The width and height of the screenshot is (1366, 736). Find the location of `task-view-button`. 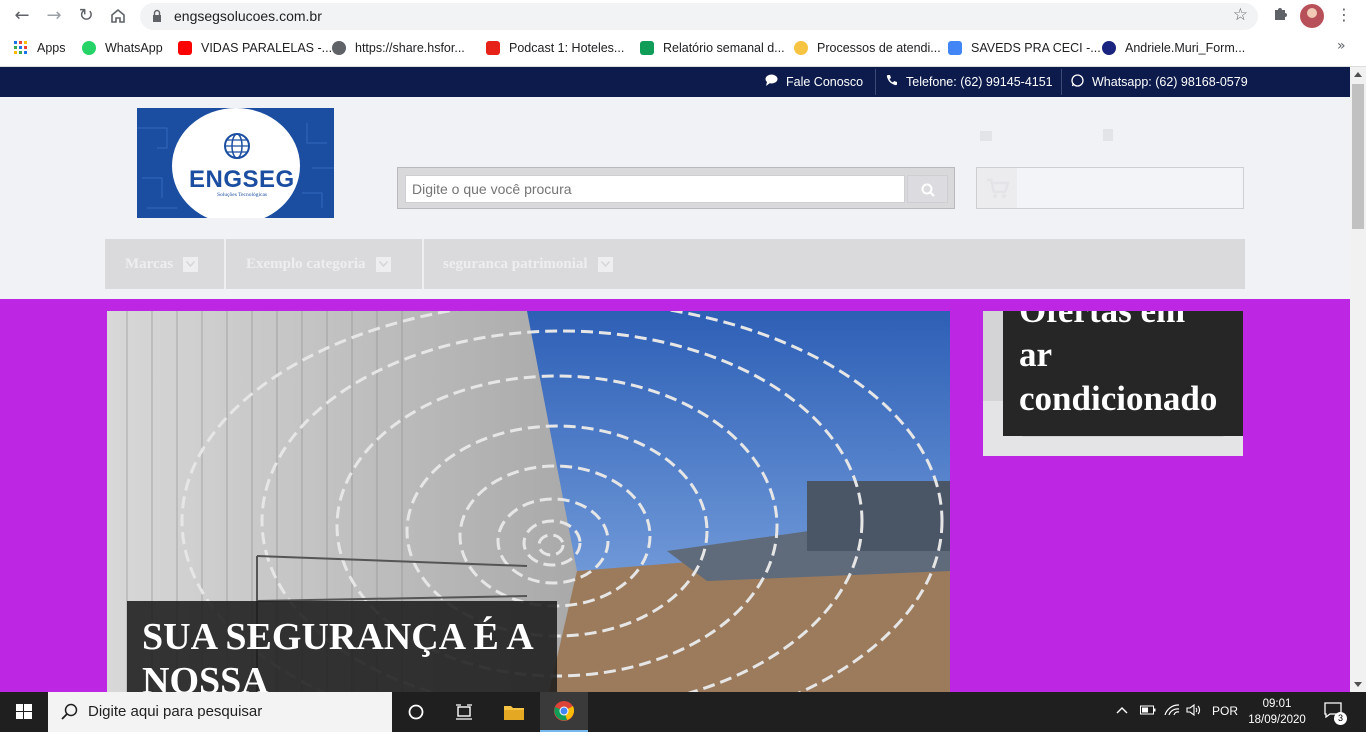

task-view-button is located at coordinates (464, 712).